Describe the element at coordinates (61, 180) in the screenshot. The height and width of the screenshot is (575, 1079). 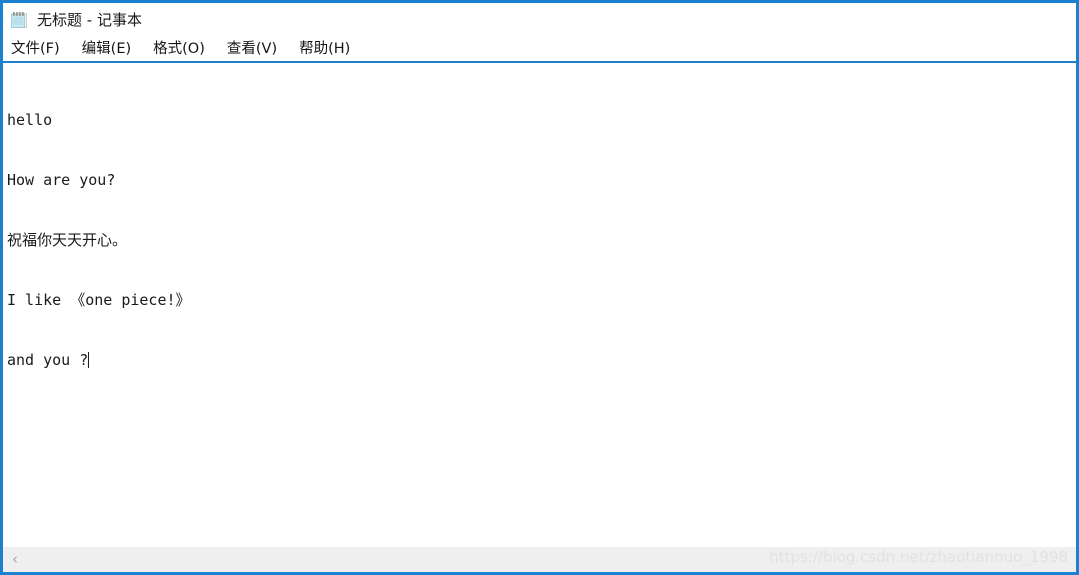
I see `text-line: How are you?` at that location.